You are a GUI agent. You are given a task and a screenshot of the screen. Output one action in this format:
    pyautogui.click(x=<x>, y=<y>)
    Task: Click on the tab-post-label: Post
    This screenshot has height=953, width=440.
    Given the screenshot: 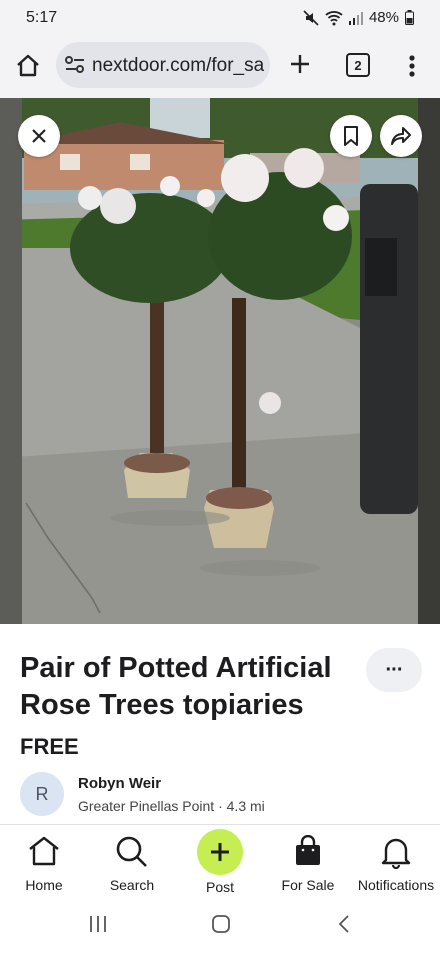 What is the action you would take?
    pyautogui.click(x=219, y=887)
    